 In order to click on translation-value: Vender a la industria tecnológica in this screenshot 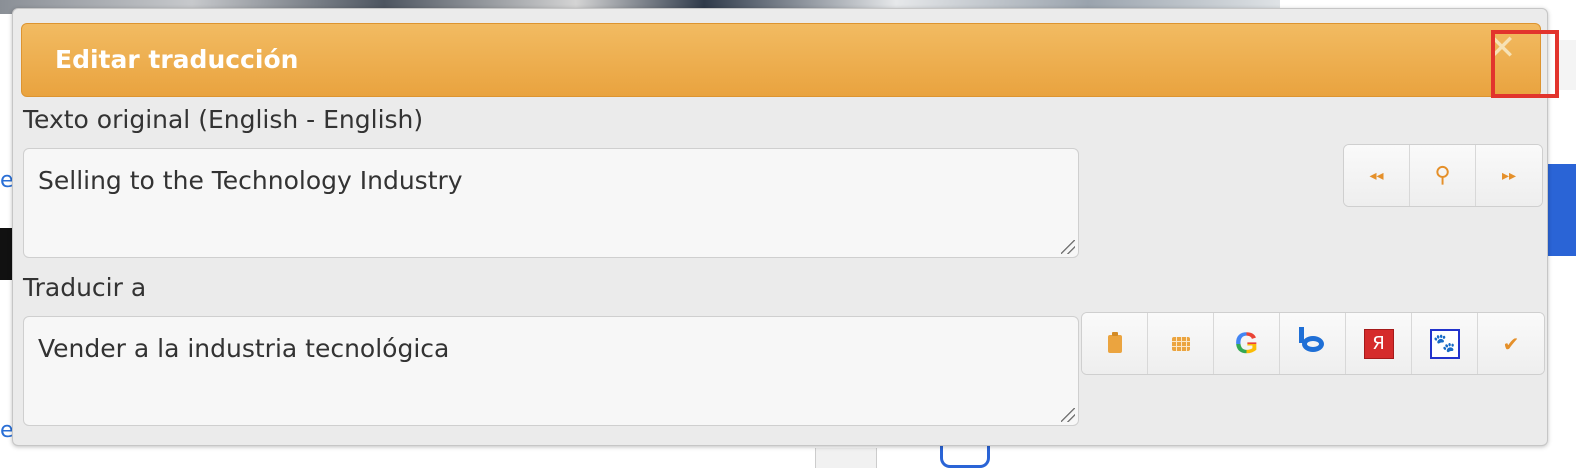, I will do `click(244, 348)`.